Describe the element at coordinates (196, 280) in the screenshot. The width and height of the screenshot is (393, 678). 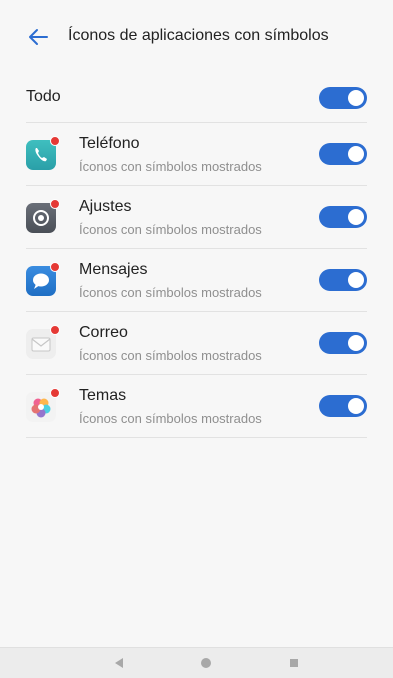
I see `app-row-messages: Mensajes Íconos con símbolos mostrados` at that location.